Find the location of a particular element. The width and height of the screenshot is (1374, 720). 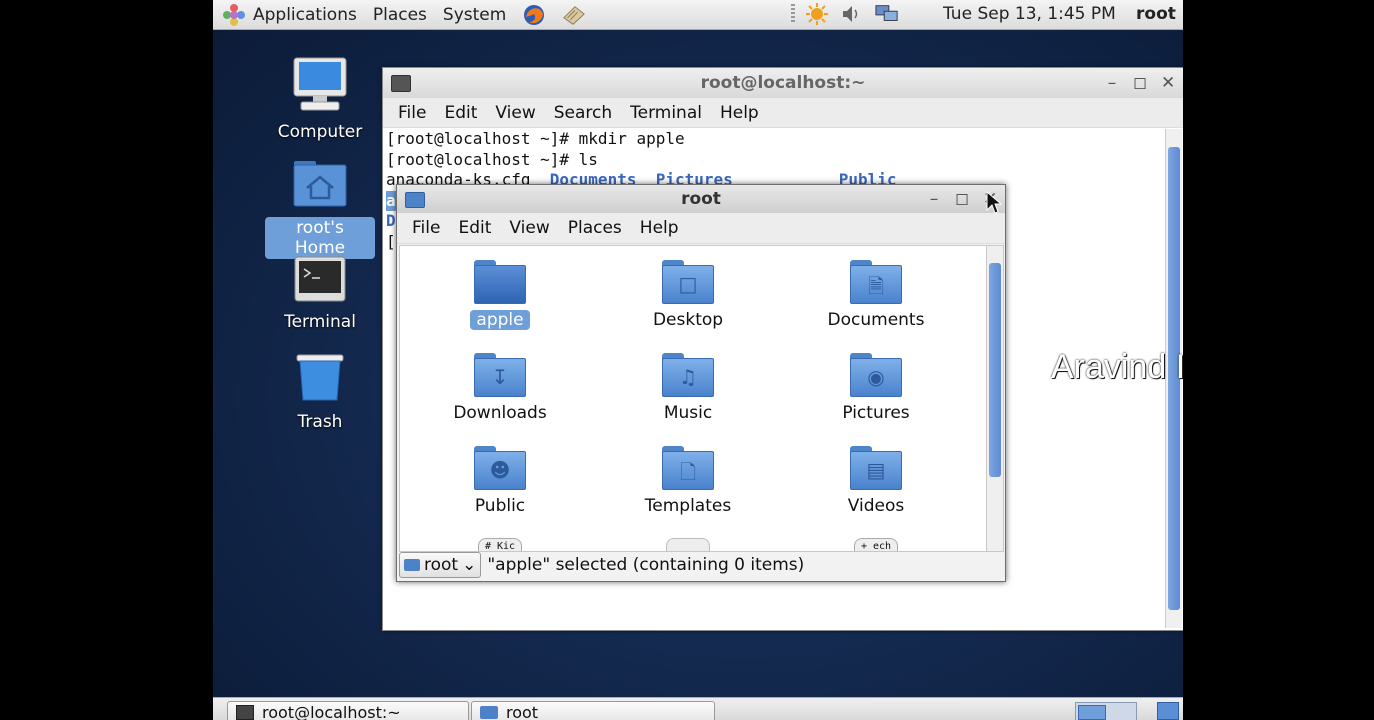

bottom-panel: root@localhost:~ root is located at coordinates (698, 708).